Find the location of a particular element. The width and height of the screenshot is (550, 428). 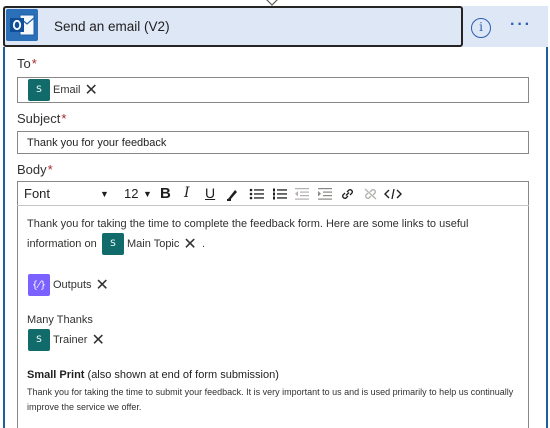

token-label: Main Topic is located at coordinates (153, 244).